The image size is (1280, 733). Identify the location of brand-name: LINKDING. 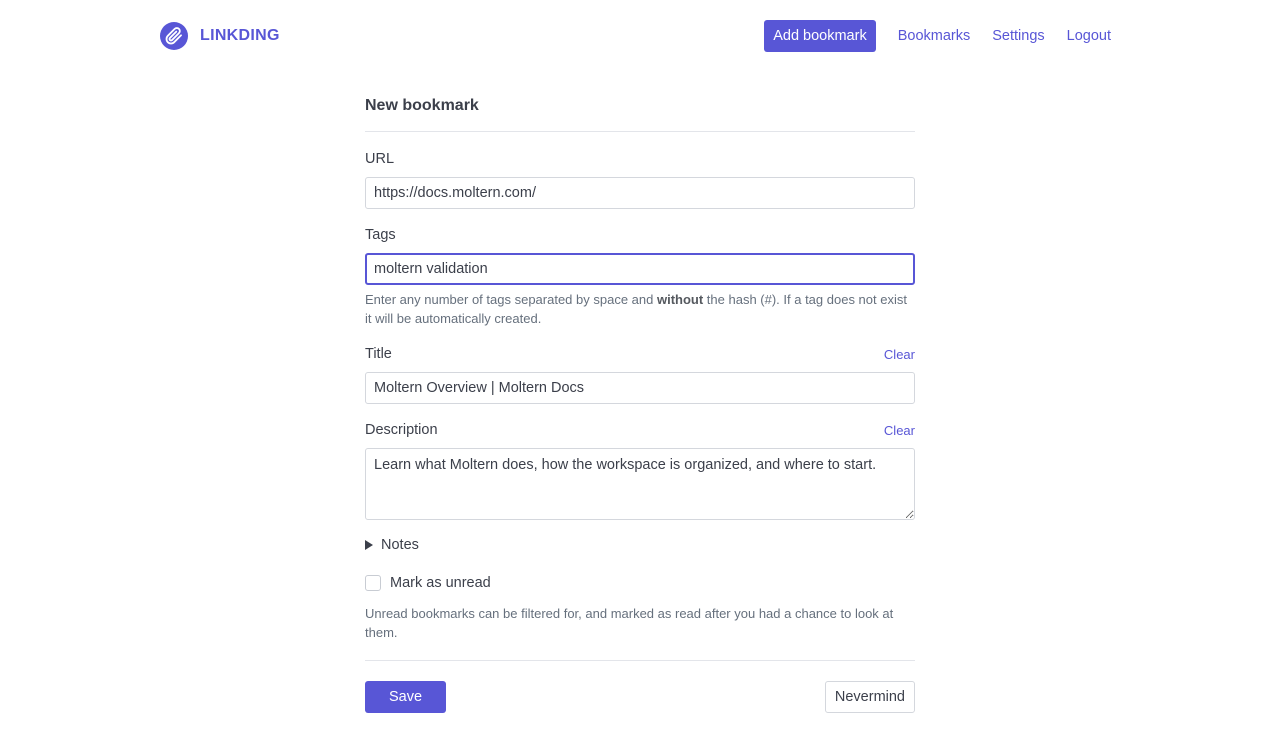
(240, 35).